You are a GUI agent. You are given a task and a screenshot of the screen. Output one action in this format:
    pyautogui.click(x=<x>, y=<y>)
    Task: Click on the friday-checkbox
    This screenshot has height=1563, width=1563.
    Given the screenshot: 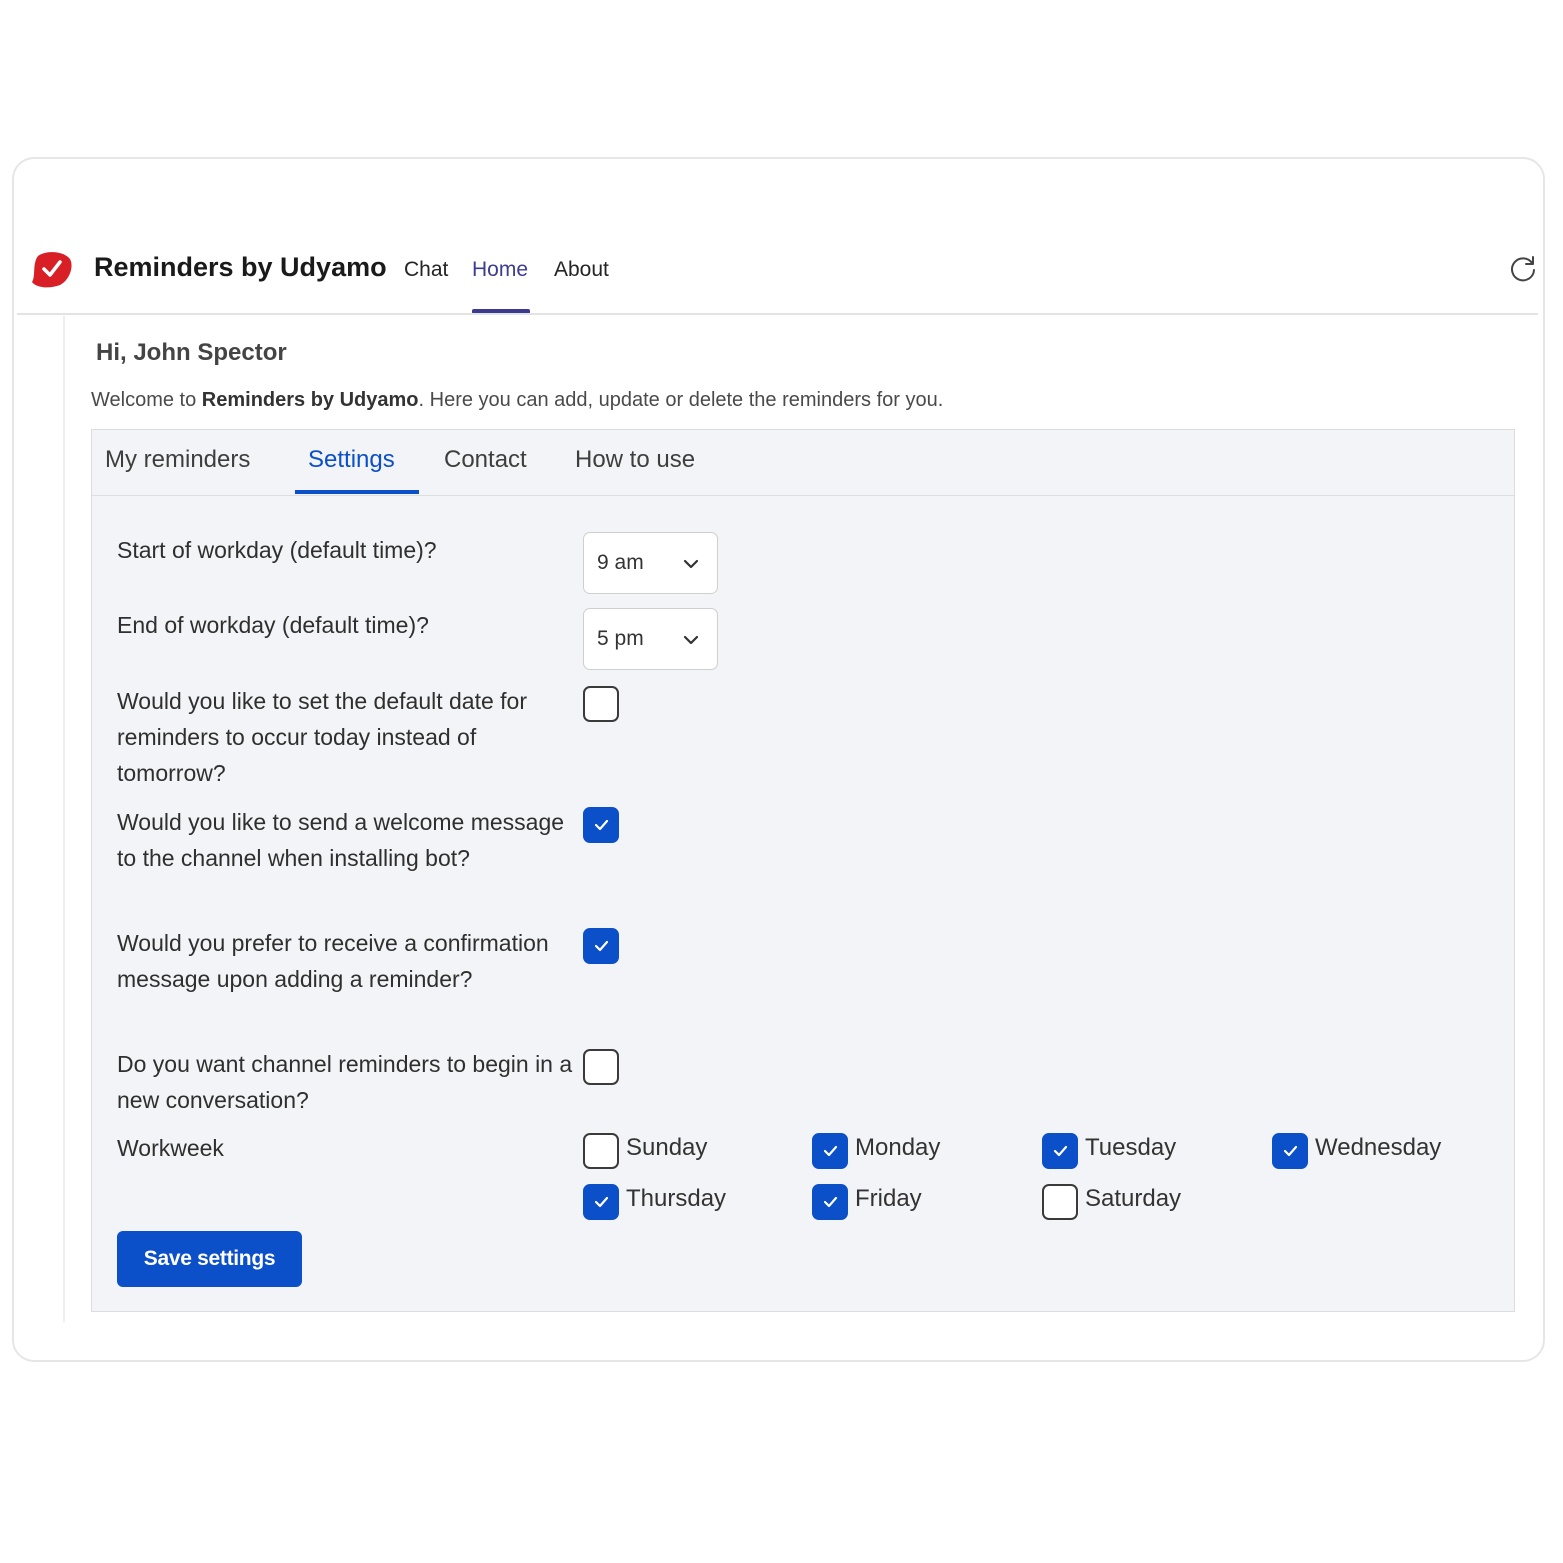 What is the action you would take?
    pyautogui.click(x=830, y=1202)
    